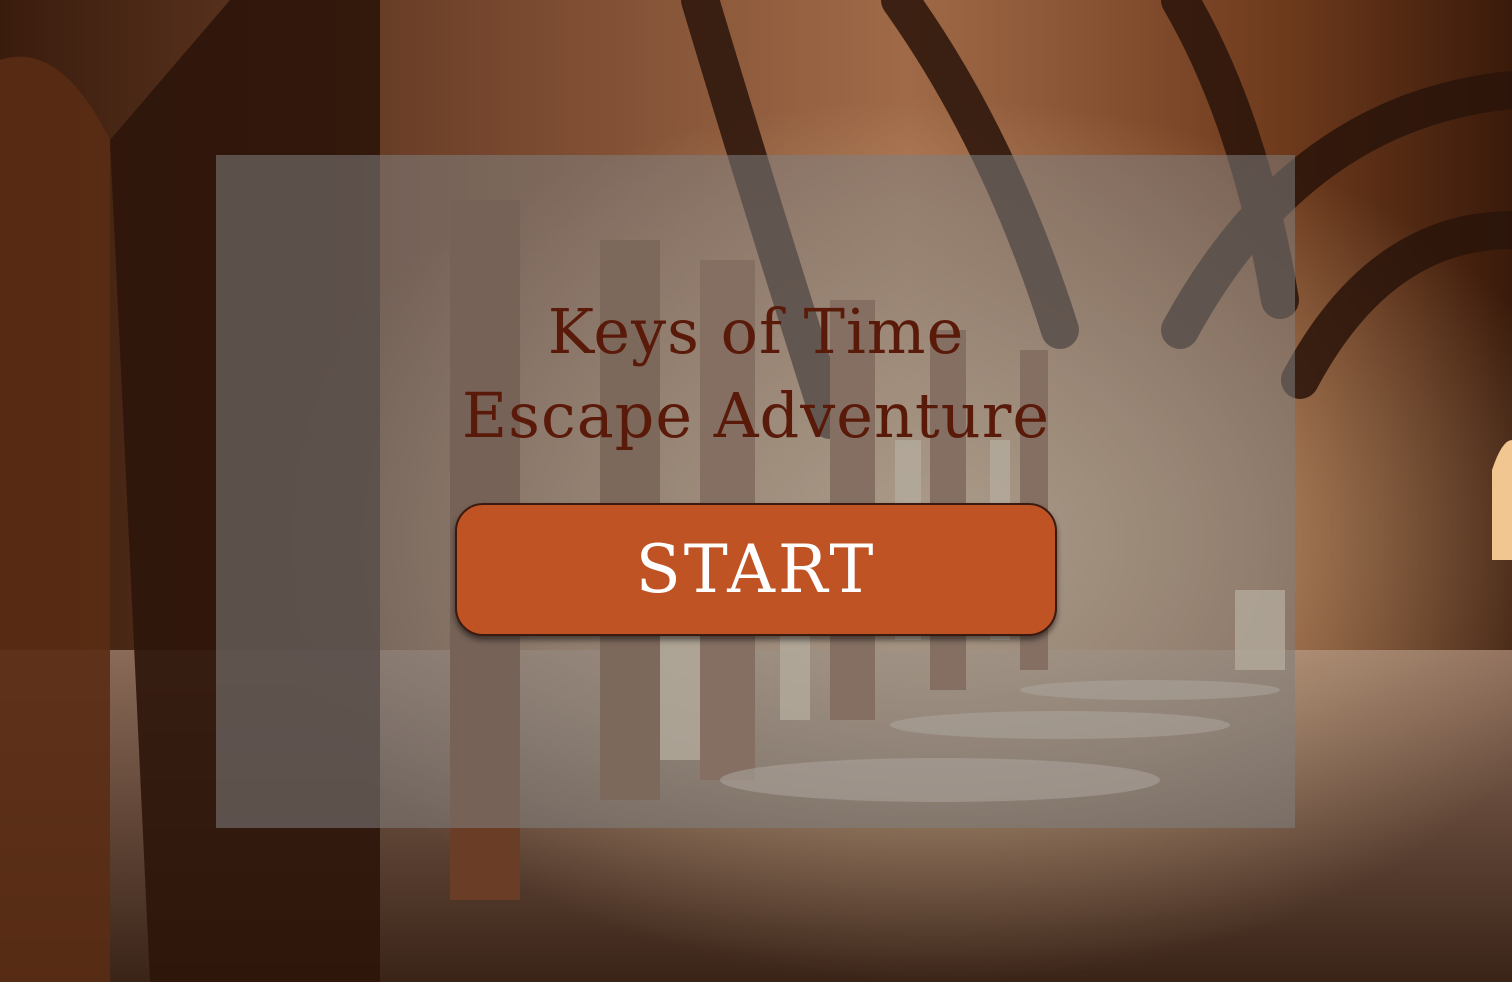 The height and width of the screenshot is (982, 1512). Describe the element at coordinates (756, 331) in the screenshot. I see `game-title-line-1: Keys of Time` at that location.